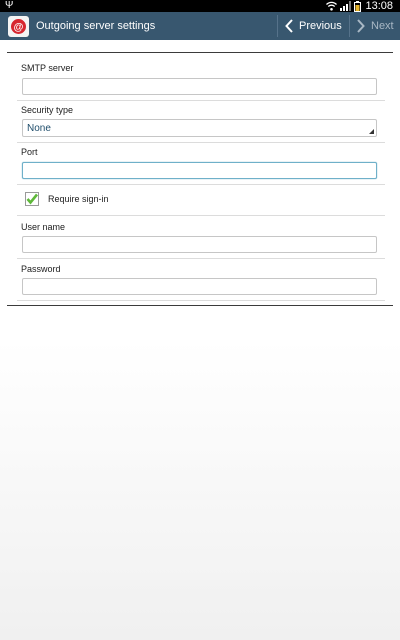 The height and width of the screenshot is (640, 400). Describe the element at coordinates (199, 244) in the screenshot. I see `user-name-input` at that location.